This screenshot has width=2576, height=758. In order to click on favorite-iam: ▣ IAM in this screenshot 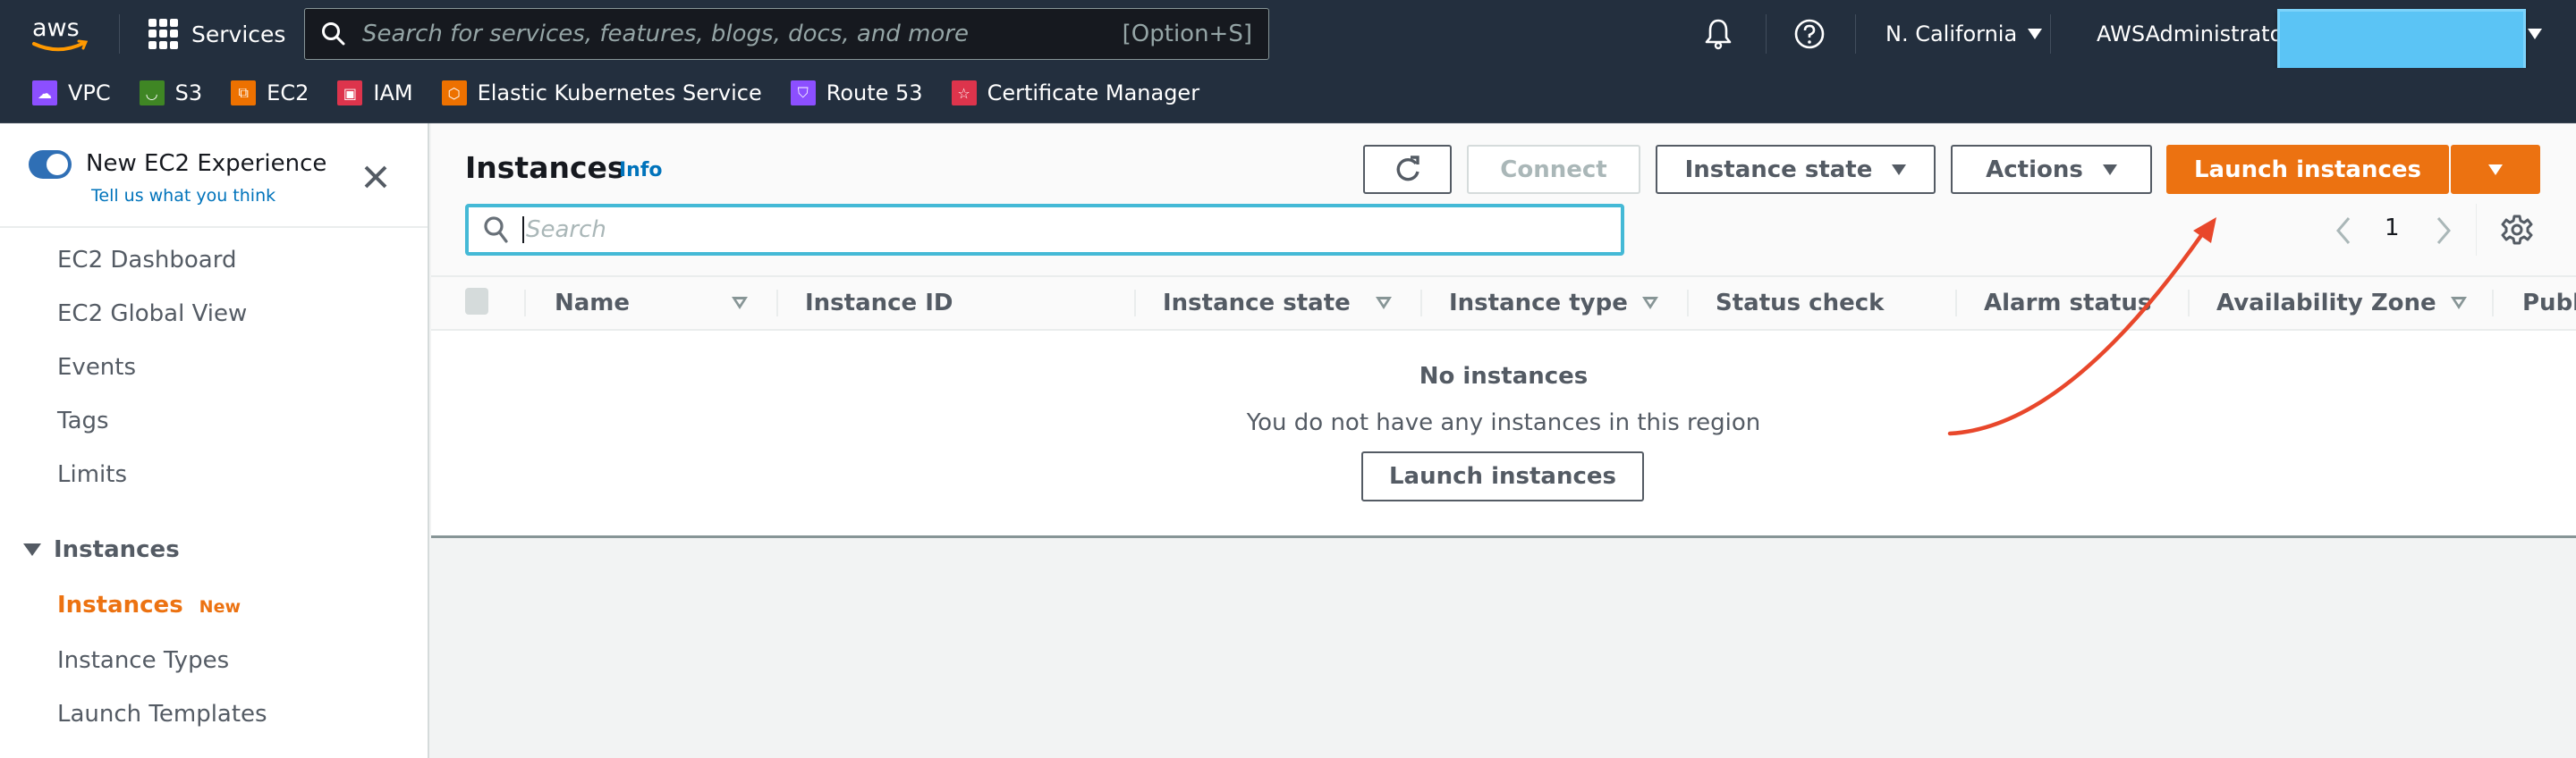, I will do `click(375, 92)`.